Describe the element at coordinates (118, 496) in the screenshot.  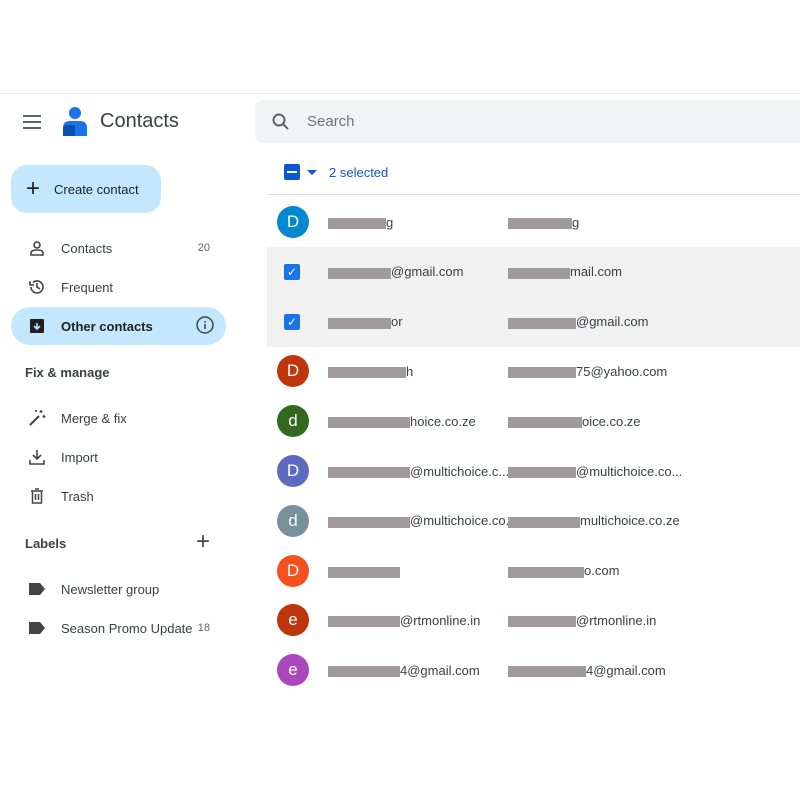
I see `sidebar-item-trash: Trash` at that location.